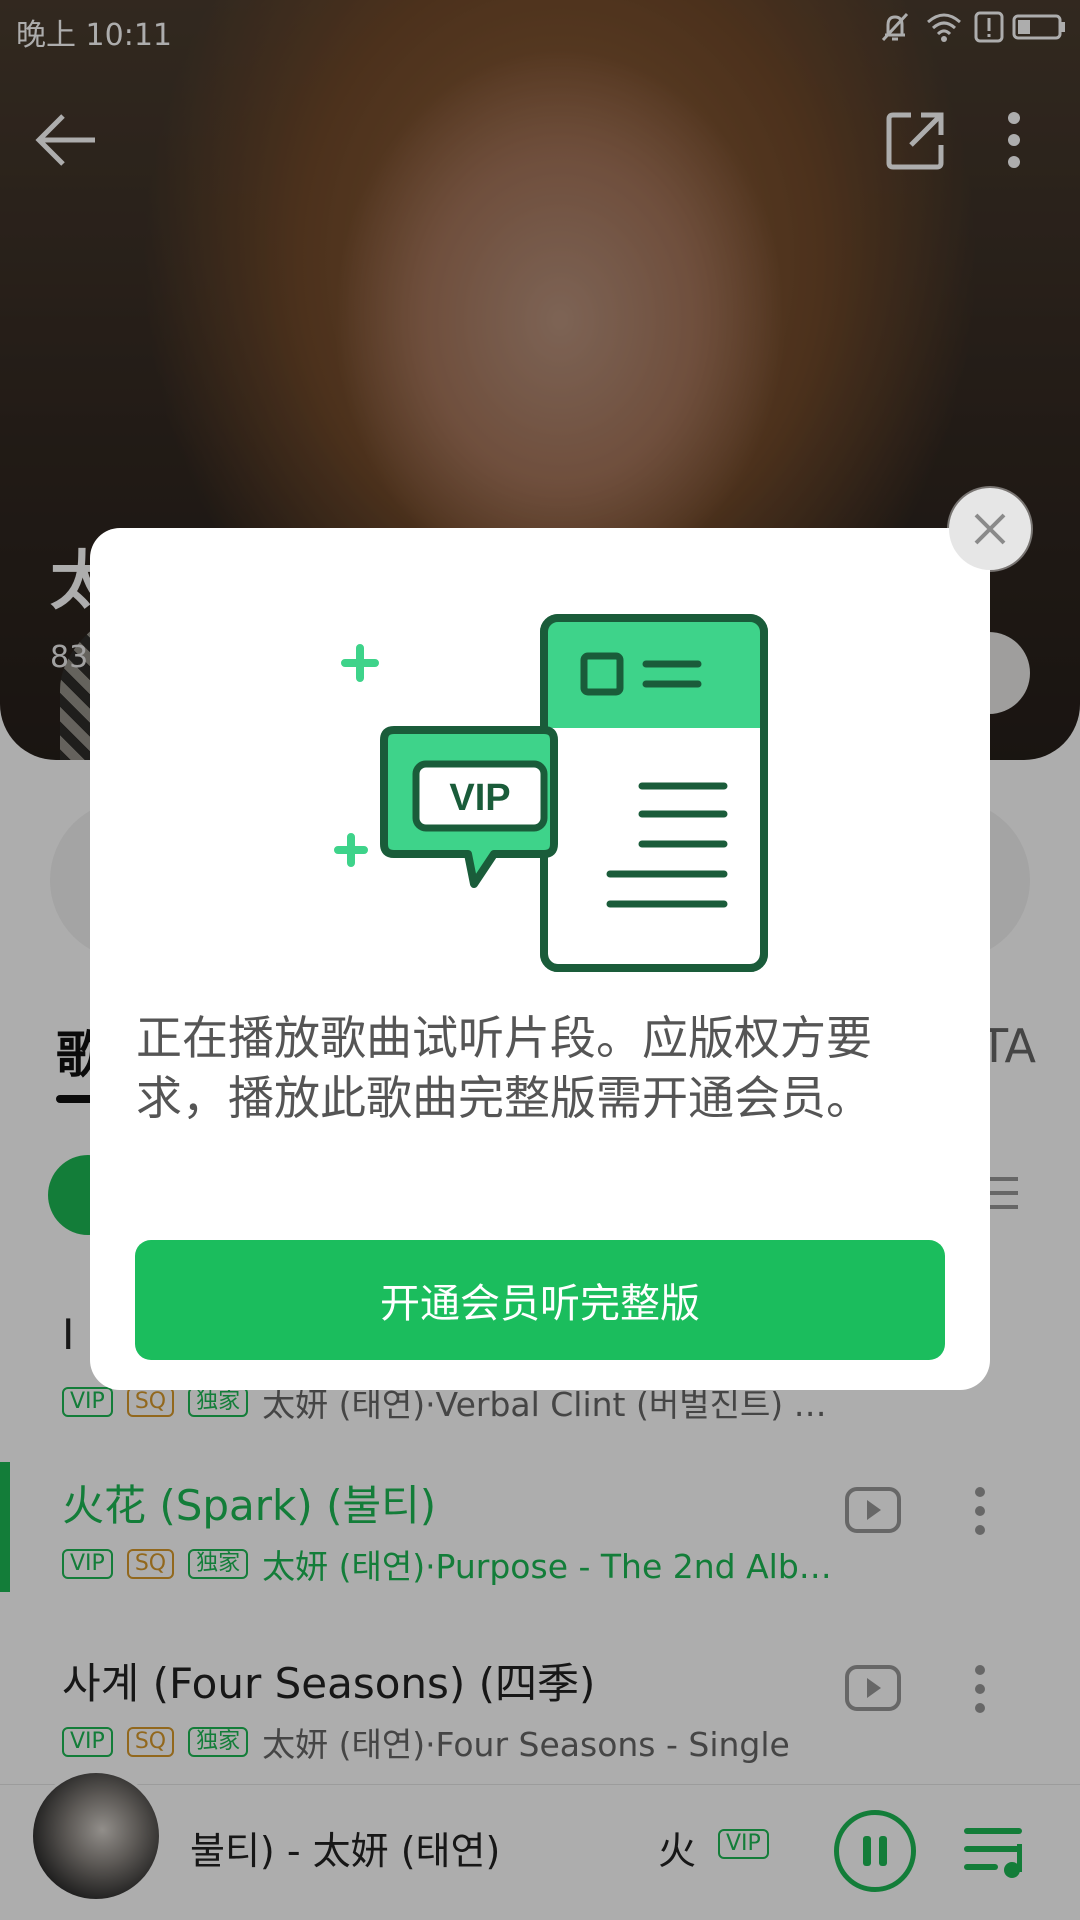 Image resolution: width=1080 pixels, height=1920 pixels. What do you see at coordinates (551, 793) in the screenshot?
I see `vip-document-illustration: VIP` at bounding box center [551, 793].